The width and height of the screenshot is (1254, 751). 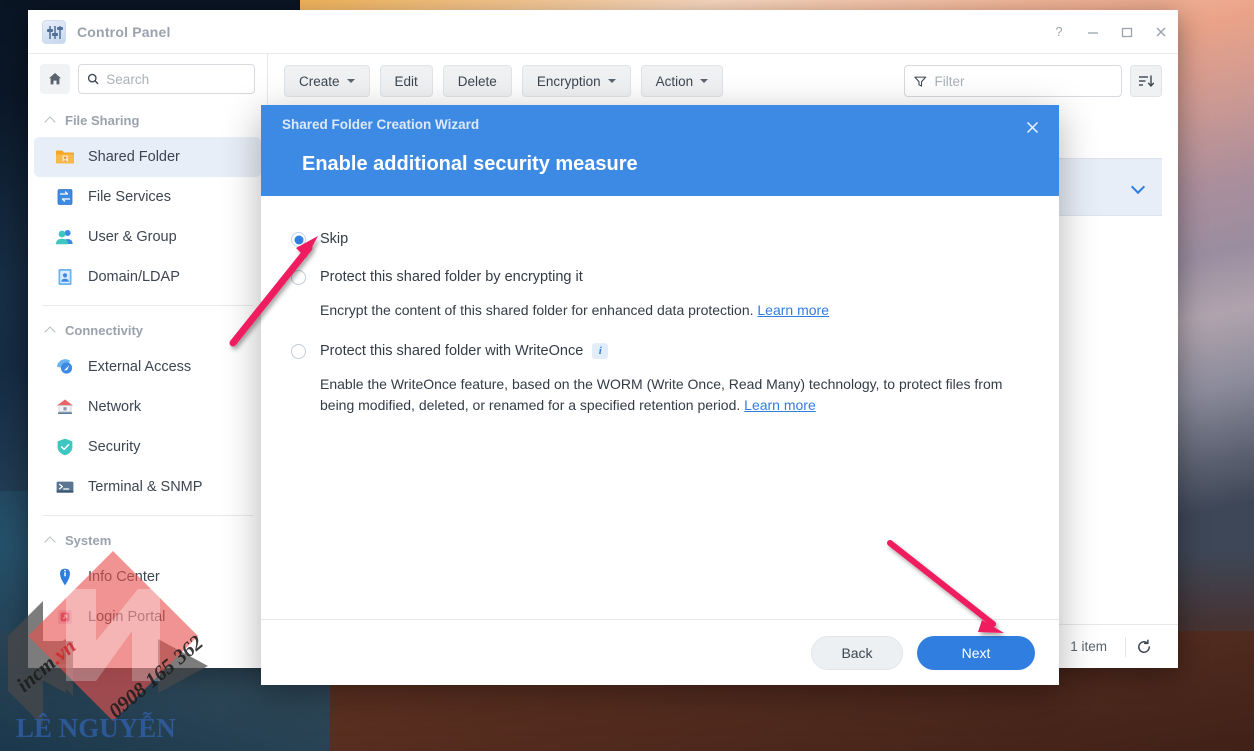 What do you see at coordinates (127, 617) in the screenshot?
I see `sidebar-item-label: Login Portal` at bounding box center [127, 617].